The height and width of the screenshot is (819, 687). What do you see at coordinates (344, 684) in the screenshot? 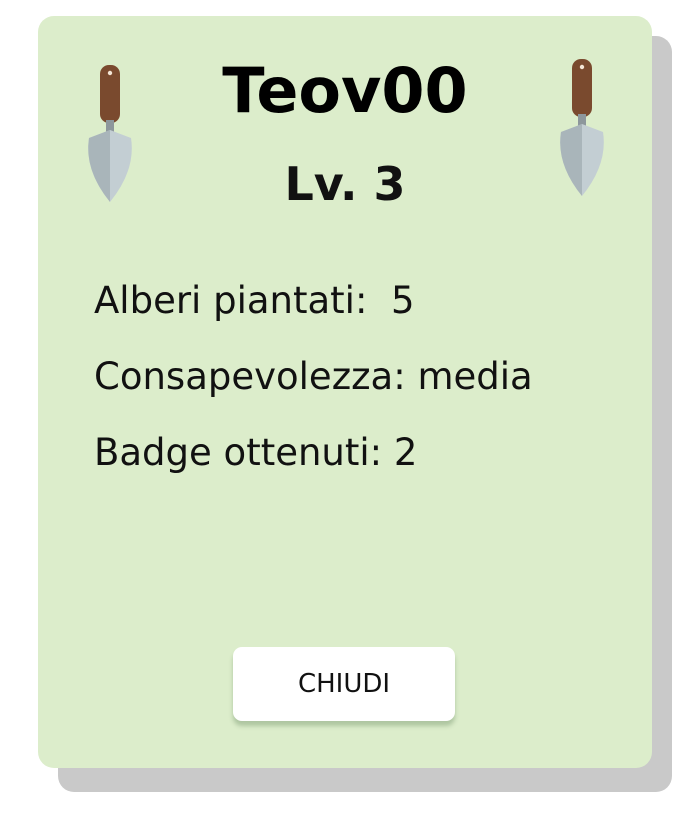
I see `close-button: CHIUDI` at bounding box center [344, 684].